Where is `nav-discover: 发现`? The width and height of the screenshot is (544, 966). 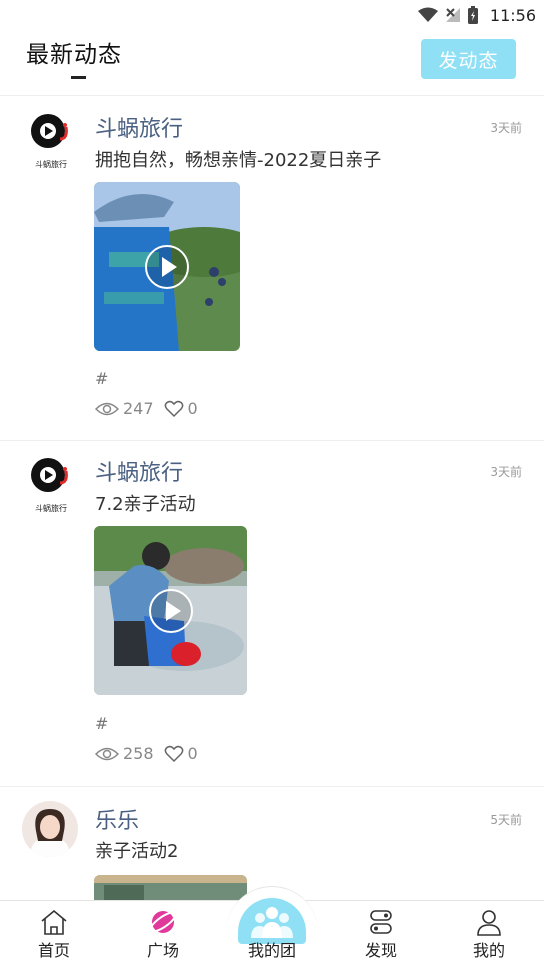
nav-discover: 发现 is located at coordinates (381, 933).